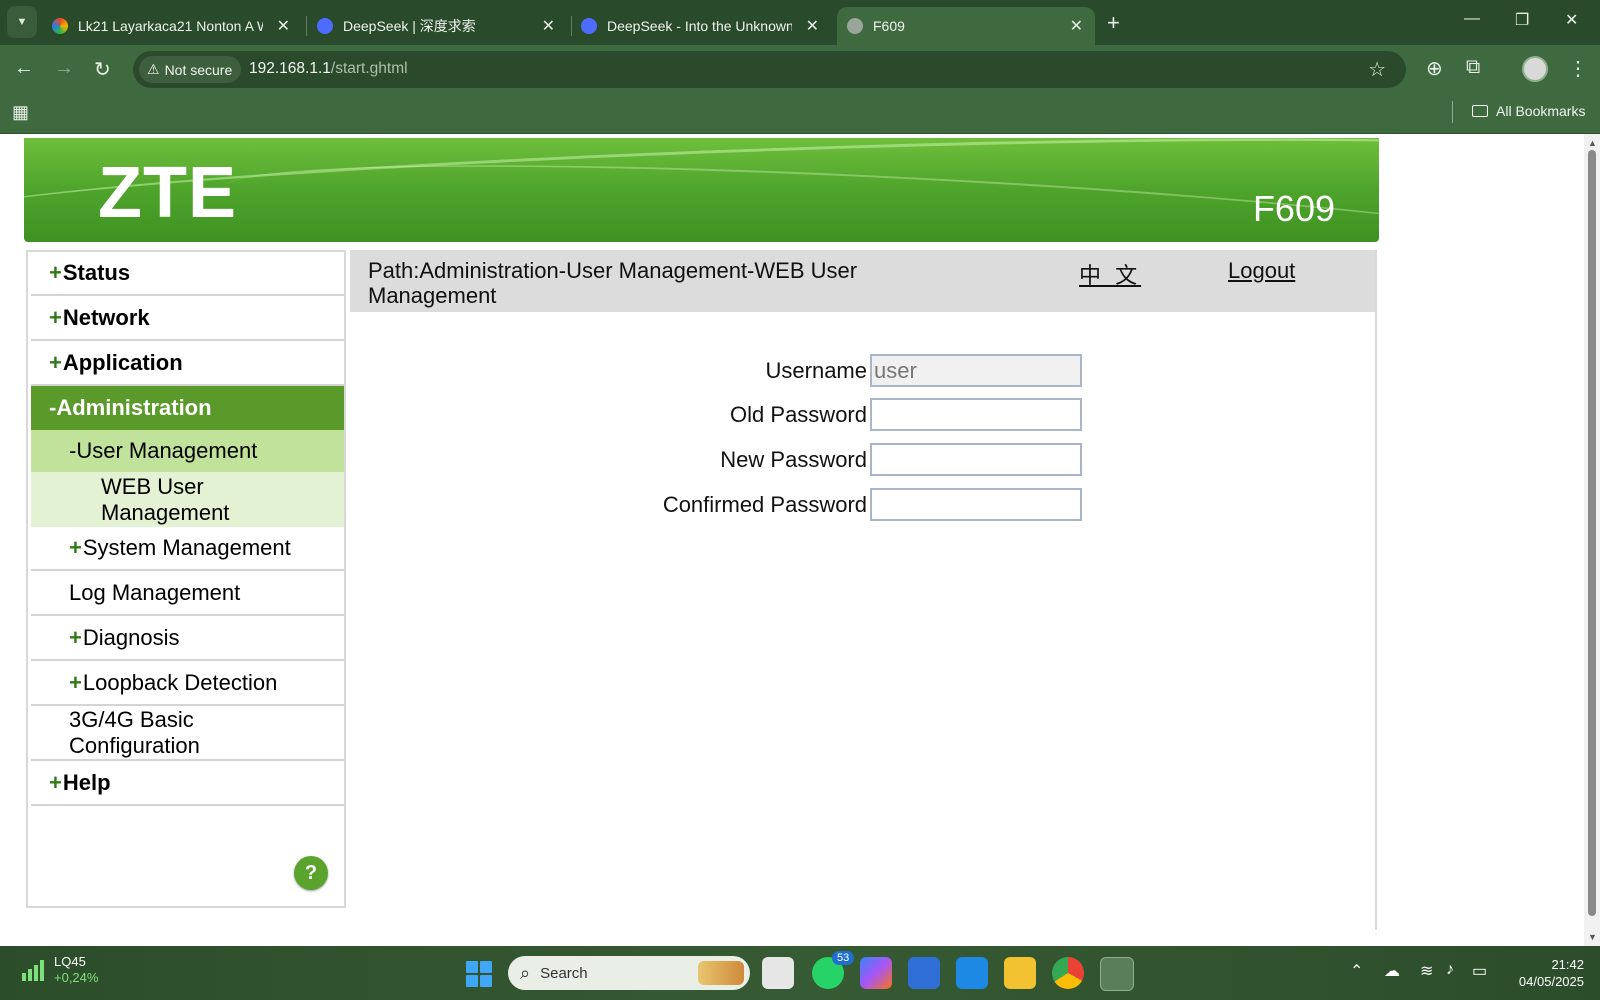 This screenshot has width=1600, height=1000. Describe the element at coordinates (1535, 69) in the screenshot. I see `profile-avatar` at that location.